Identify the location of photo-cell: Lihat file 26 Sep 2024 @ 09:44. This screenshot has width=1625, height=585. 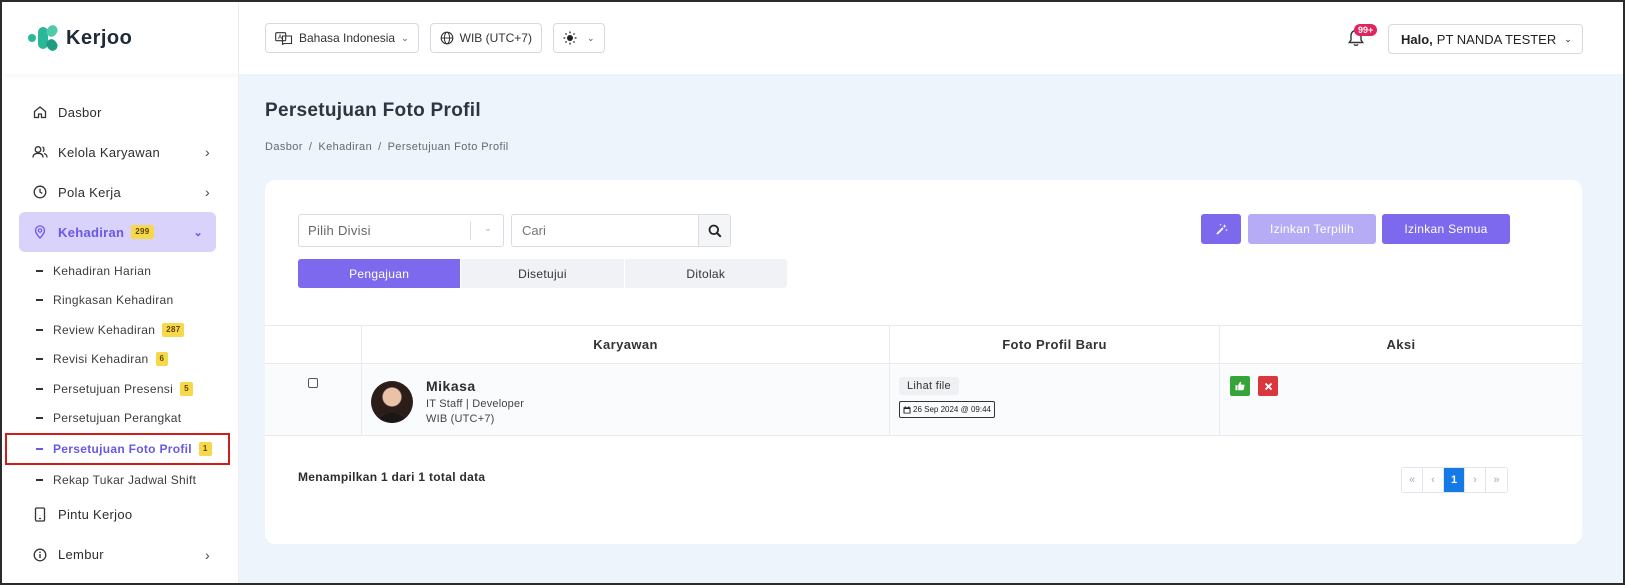
(1054, 399).